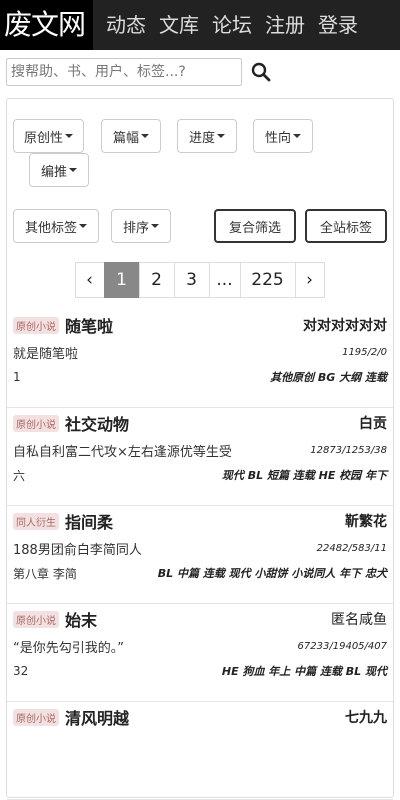  What do you see at coordinates (20, 671) in the screenshot?
I see `latest-chapter: 32` at bounding box center [20, 671].